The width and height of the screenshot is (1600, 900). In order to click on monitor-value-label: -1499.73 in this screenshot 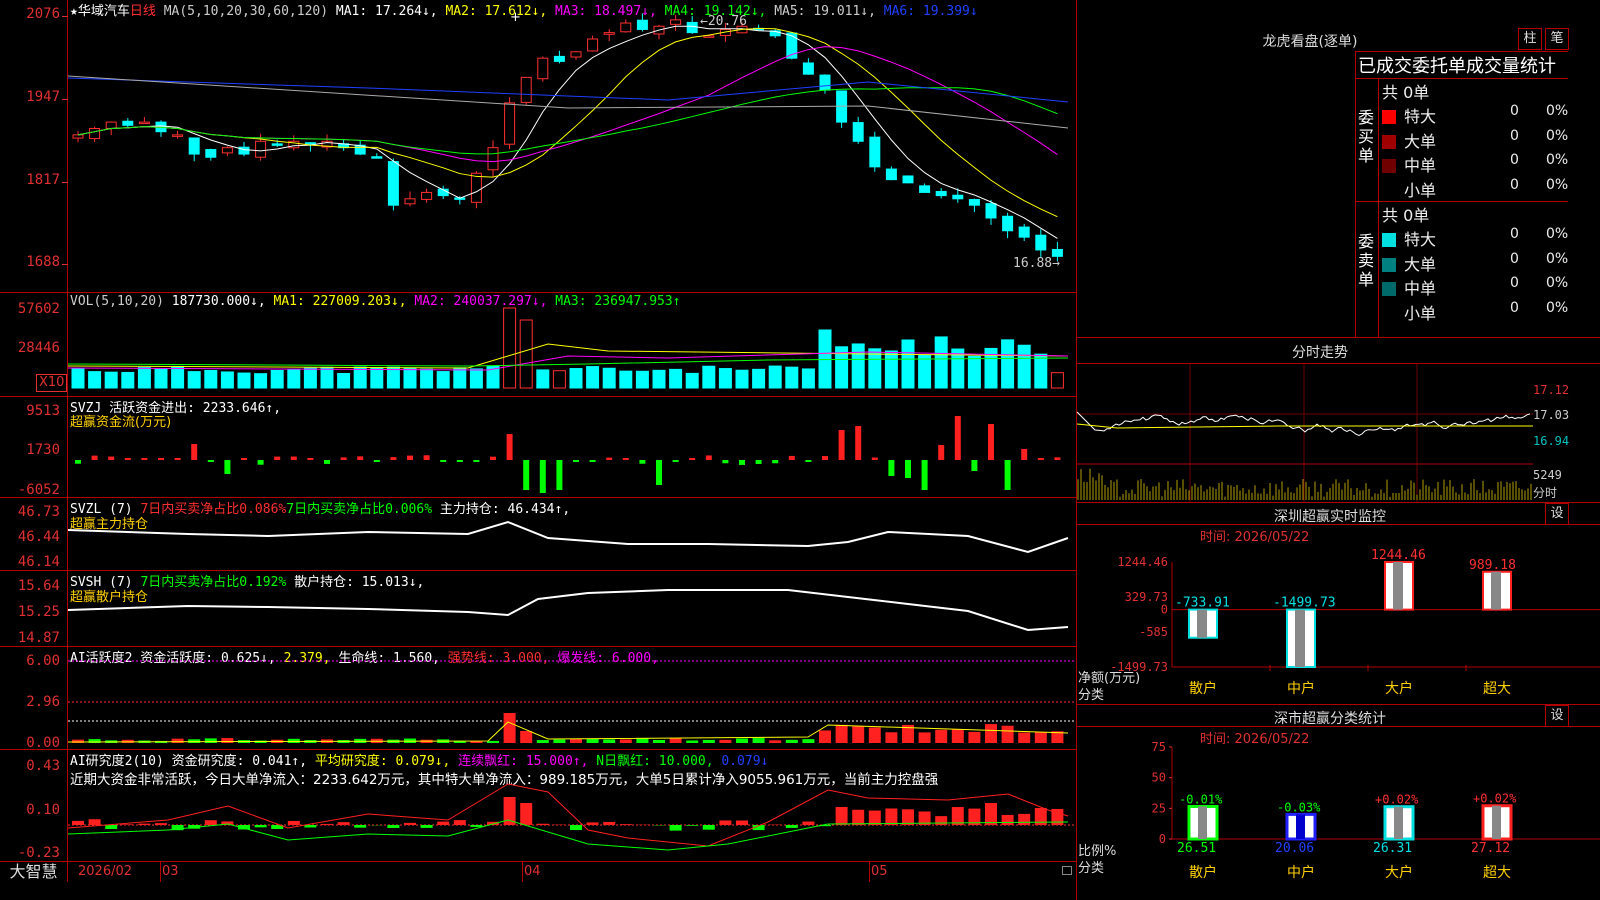, I will do `click(1304, 603)`.